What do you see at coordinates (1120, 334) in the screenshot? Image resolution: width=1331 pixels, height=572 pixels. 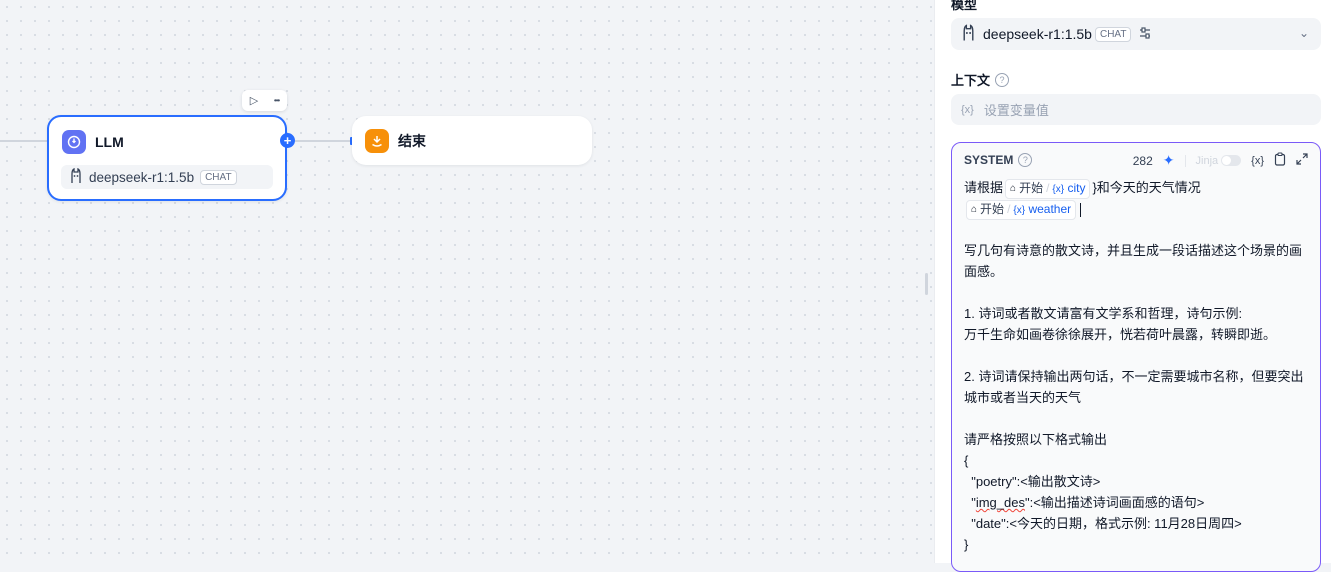 I see `prompt-line: 万千生命如画卷徐徐展开，恍若荷叶晨露，转瞬即逝。` at bounding box center [1120, 334].